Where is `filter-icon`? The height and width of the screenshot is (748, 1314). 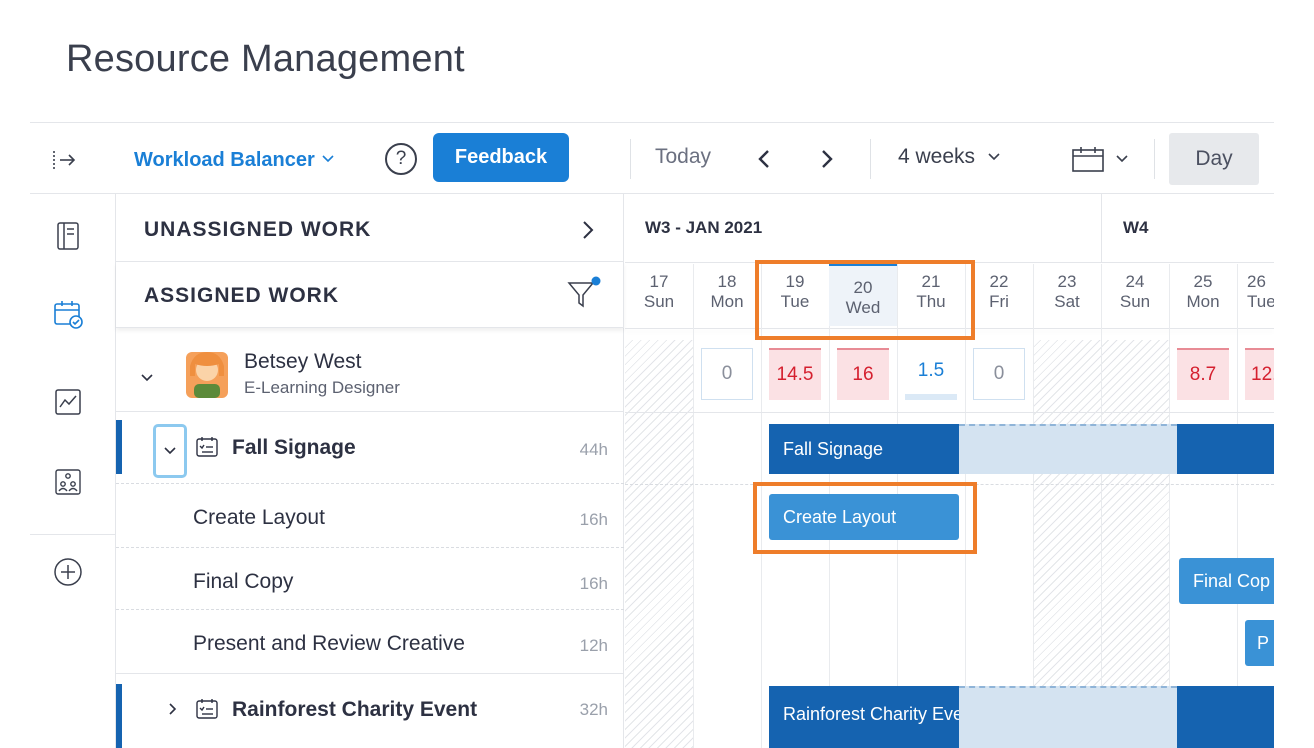
filter-icon is located at coordinates (584, 295).